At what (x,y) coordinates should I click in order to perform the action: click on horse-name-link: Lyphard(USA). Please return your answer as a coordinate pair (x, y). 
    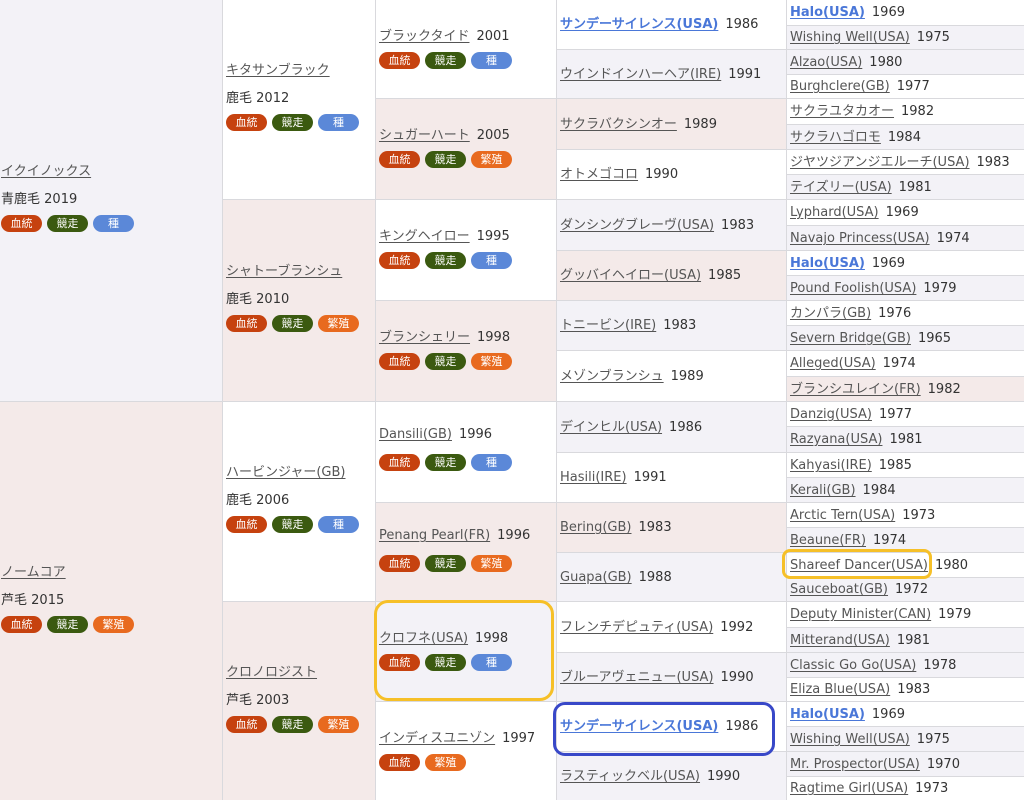
    Looking at the image, I should click on (834, 212).